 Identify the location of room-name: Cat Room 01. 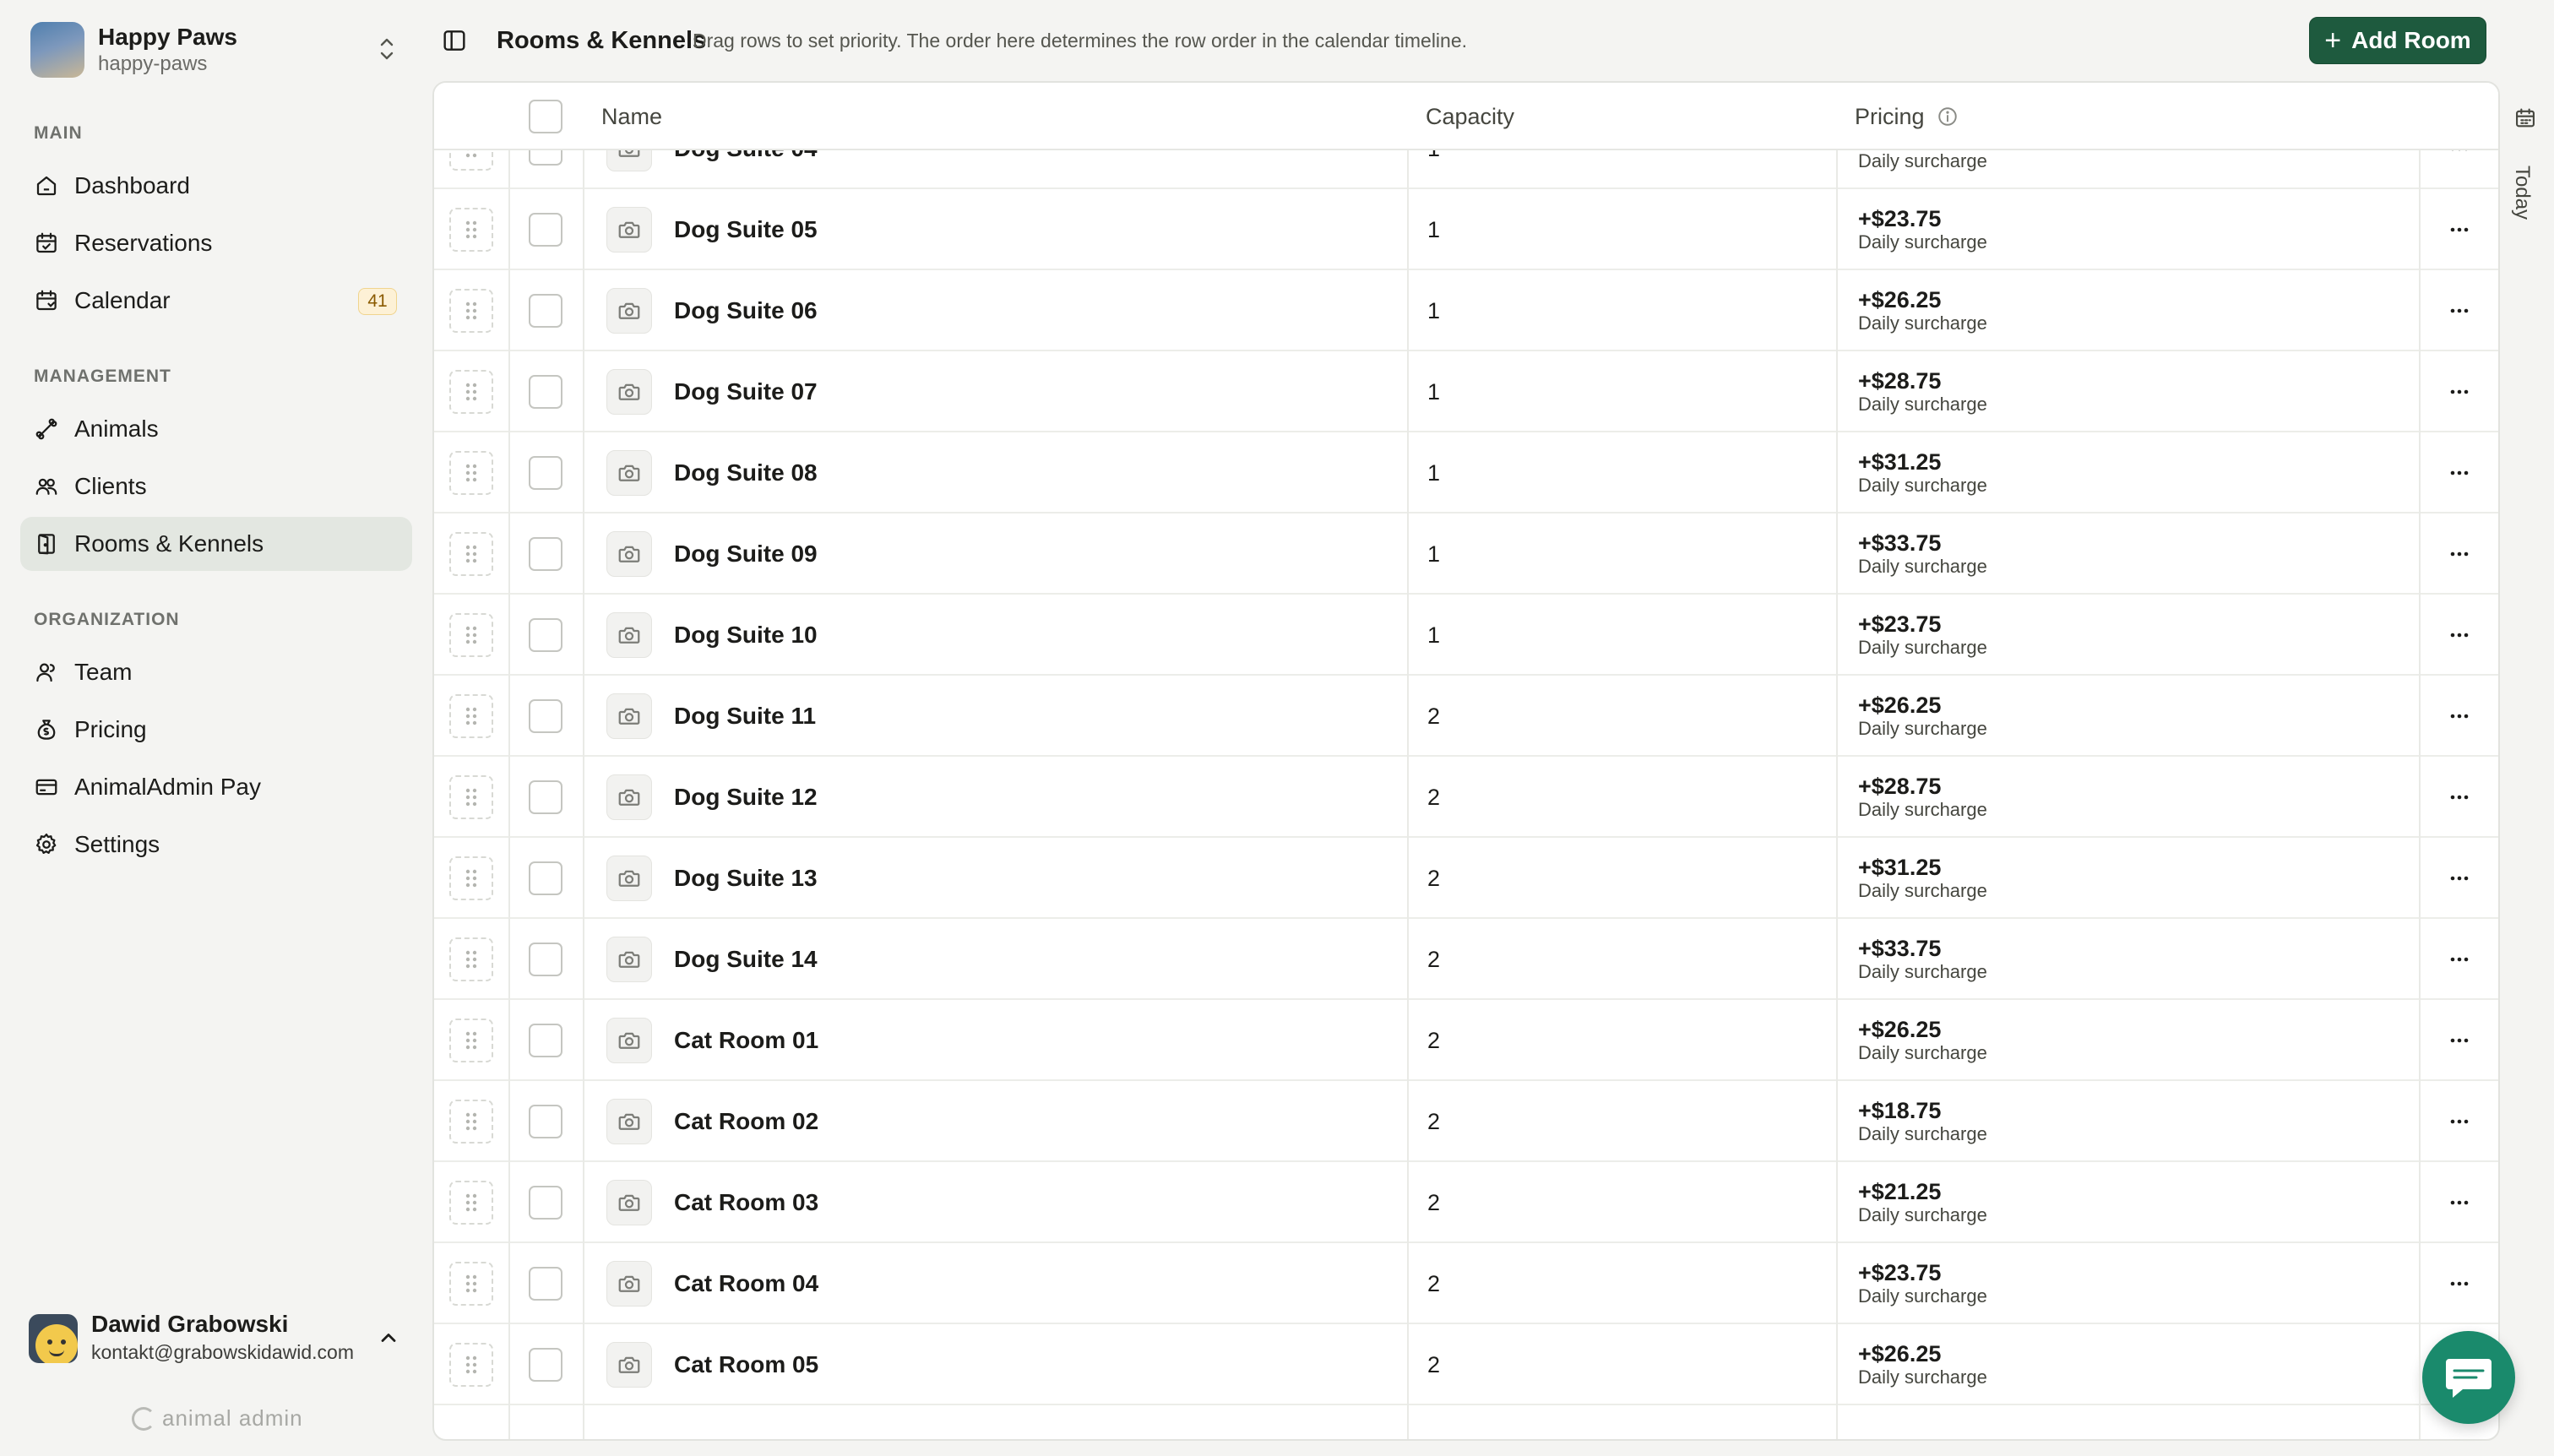
(746, 1040).